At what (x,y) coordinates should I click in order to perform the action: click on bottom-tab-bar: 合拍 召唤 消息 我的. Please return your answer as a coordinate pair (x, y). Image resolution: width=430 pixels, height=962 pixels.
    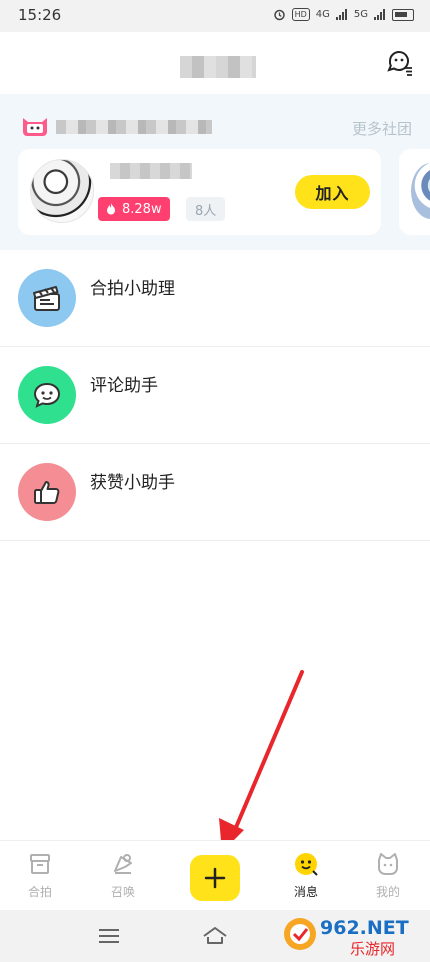
    Looking at the image, I should click on (215, 875).